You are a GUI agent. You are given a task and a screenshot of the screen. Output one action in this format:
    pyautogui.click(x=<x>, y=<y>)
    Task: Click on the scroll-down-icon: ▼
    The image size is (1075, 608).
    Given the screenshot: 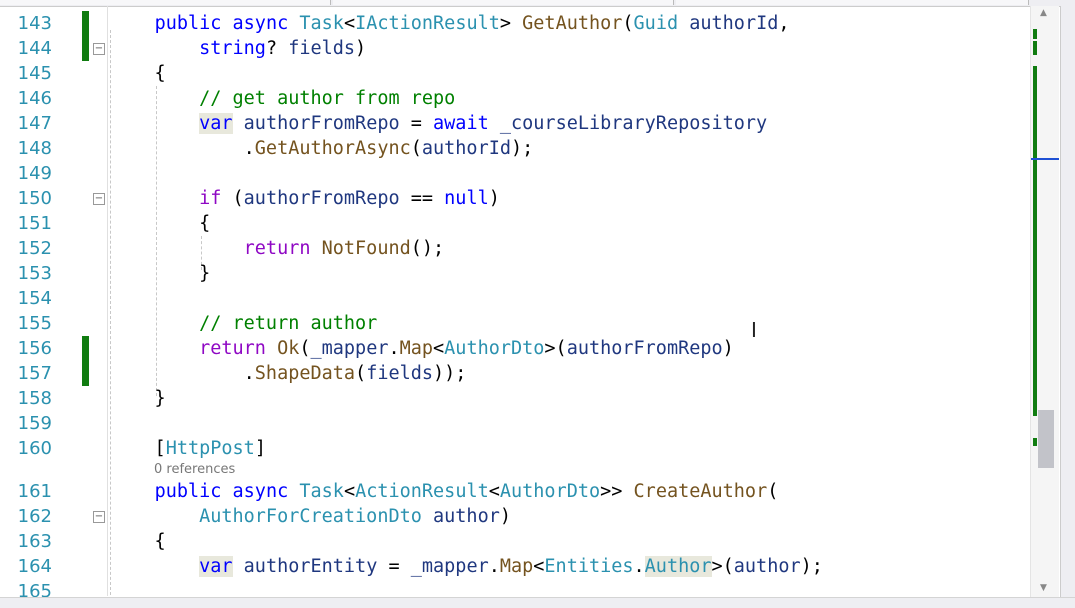 What is the action you would take?
    pyautogui.click(x=1043, y=588)
    